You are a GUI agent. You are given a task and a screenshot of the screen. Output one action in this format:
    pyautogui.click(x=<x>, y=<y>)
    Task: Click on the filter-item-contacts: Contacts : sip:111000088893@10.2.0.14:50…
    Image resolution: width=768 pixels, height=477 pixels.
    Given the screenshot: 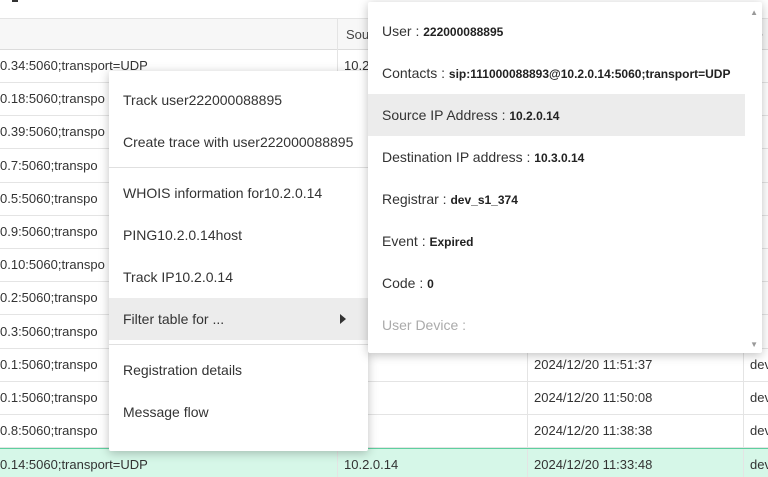 What is the action you would take?
    pyautogui.click(x=556, y=73)
    